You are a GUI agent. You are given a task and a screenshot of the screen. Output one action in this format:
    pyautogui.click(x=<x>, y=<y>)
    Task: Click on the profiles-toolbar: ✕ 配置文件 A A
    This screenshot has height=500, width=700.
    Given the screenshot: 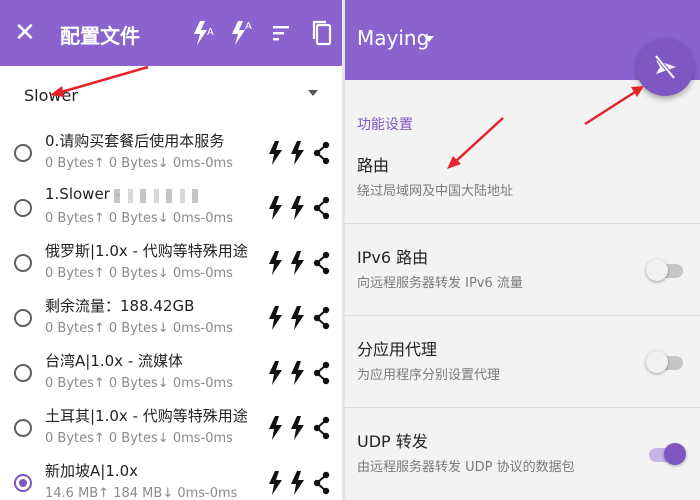 What is the action you would take?
    pyautogui.click(x=171, y=33)
    